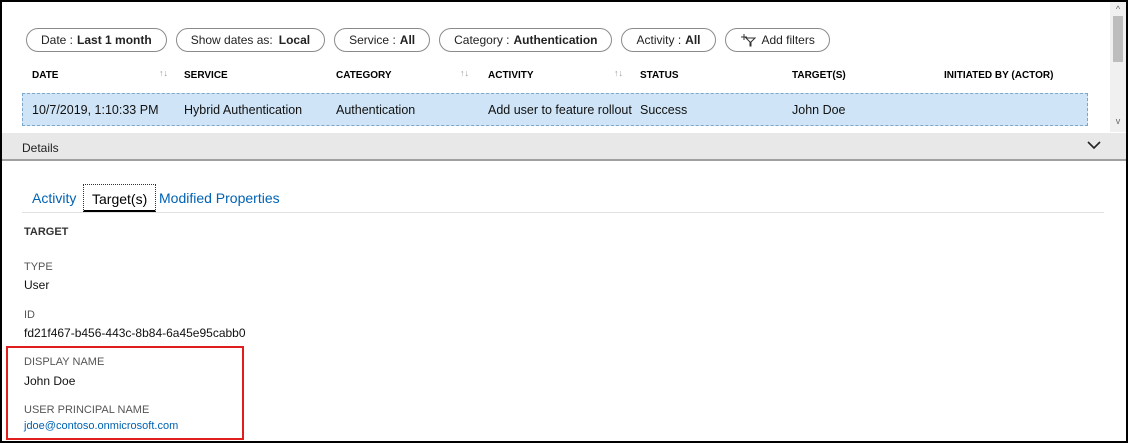 The width and height of the screenshot is (1128, 443). Describe the element at coordinates (659, 75) in the screenshot. I see `column-header-status: STATUS` at that location.